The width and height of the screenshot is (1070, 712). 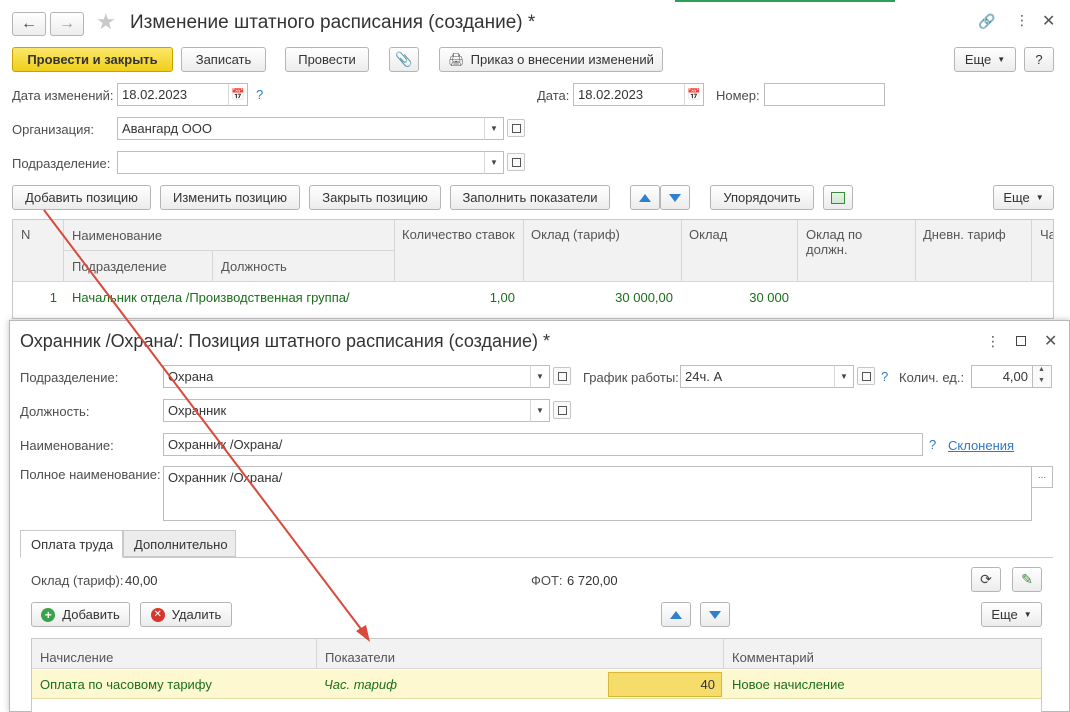 I want to click on org-dropdown-button: ▼, so click(x=494, y=128).